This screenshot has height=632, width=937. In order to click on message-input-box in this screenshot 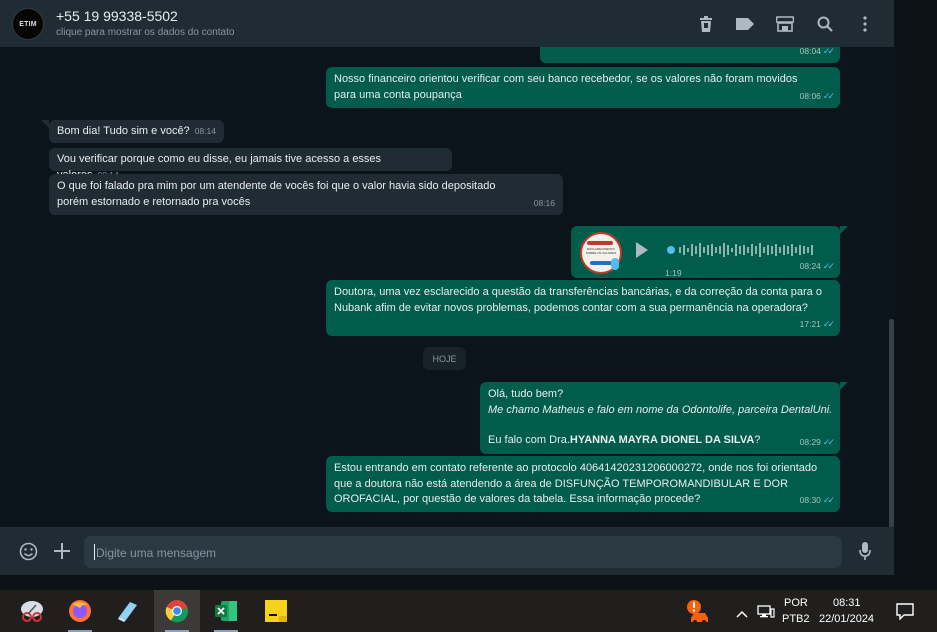, I will do `click(463, 553)`.